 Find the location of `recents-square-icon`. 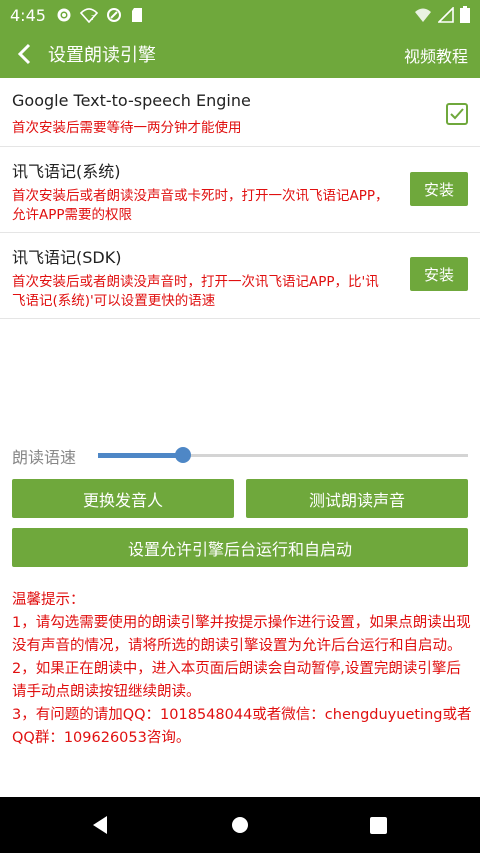

recents-square-icon is located at coordinates (378, 825).